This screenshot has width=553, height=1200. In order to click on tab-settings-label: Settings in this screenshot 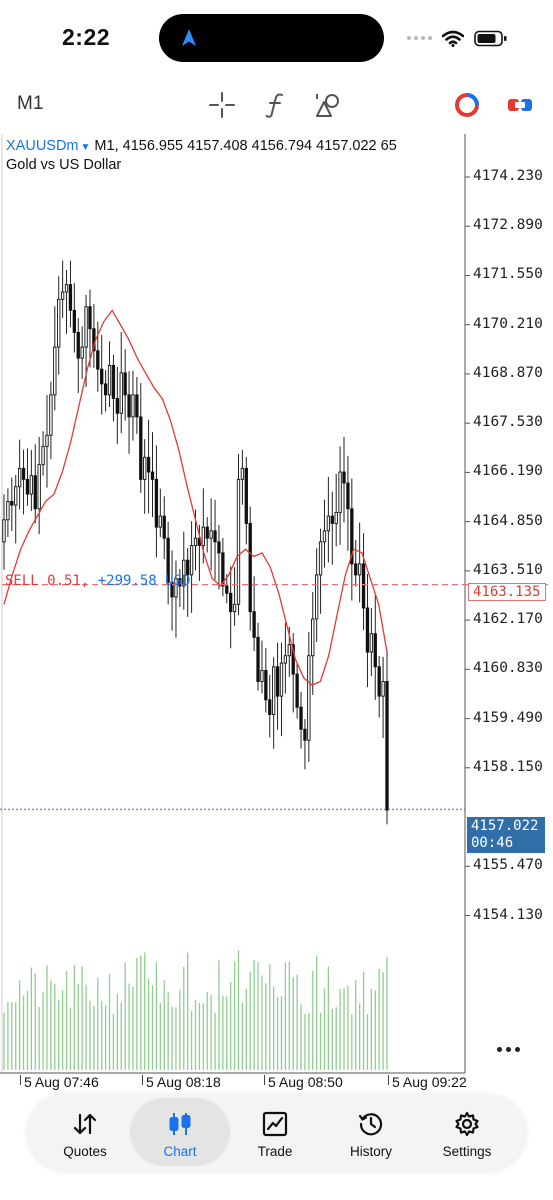, I will do `click(467, 1151)`.